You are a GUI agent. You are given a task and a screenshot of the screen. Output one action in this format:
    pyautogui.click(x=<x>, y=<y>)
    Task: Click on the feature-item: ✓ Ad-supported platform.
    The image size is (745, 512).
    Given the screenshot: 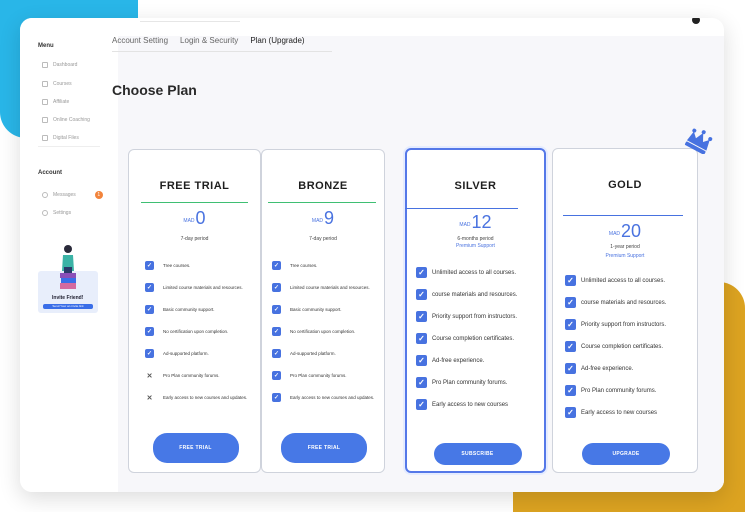 What is the action you would take?
    pyautogui.click(x=200, y=353)
    